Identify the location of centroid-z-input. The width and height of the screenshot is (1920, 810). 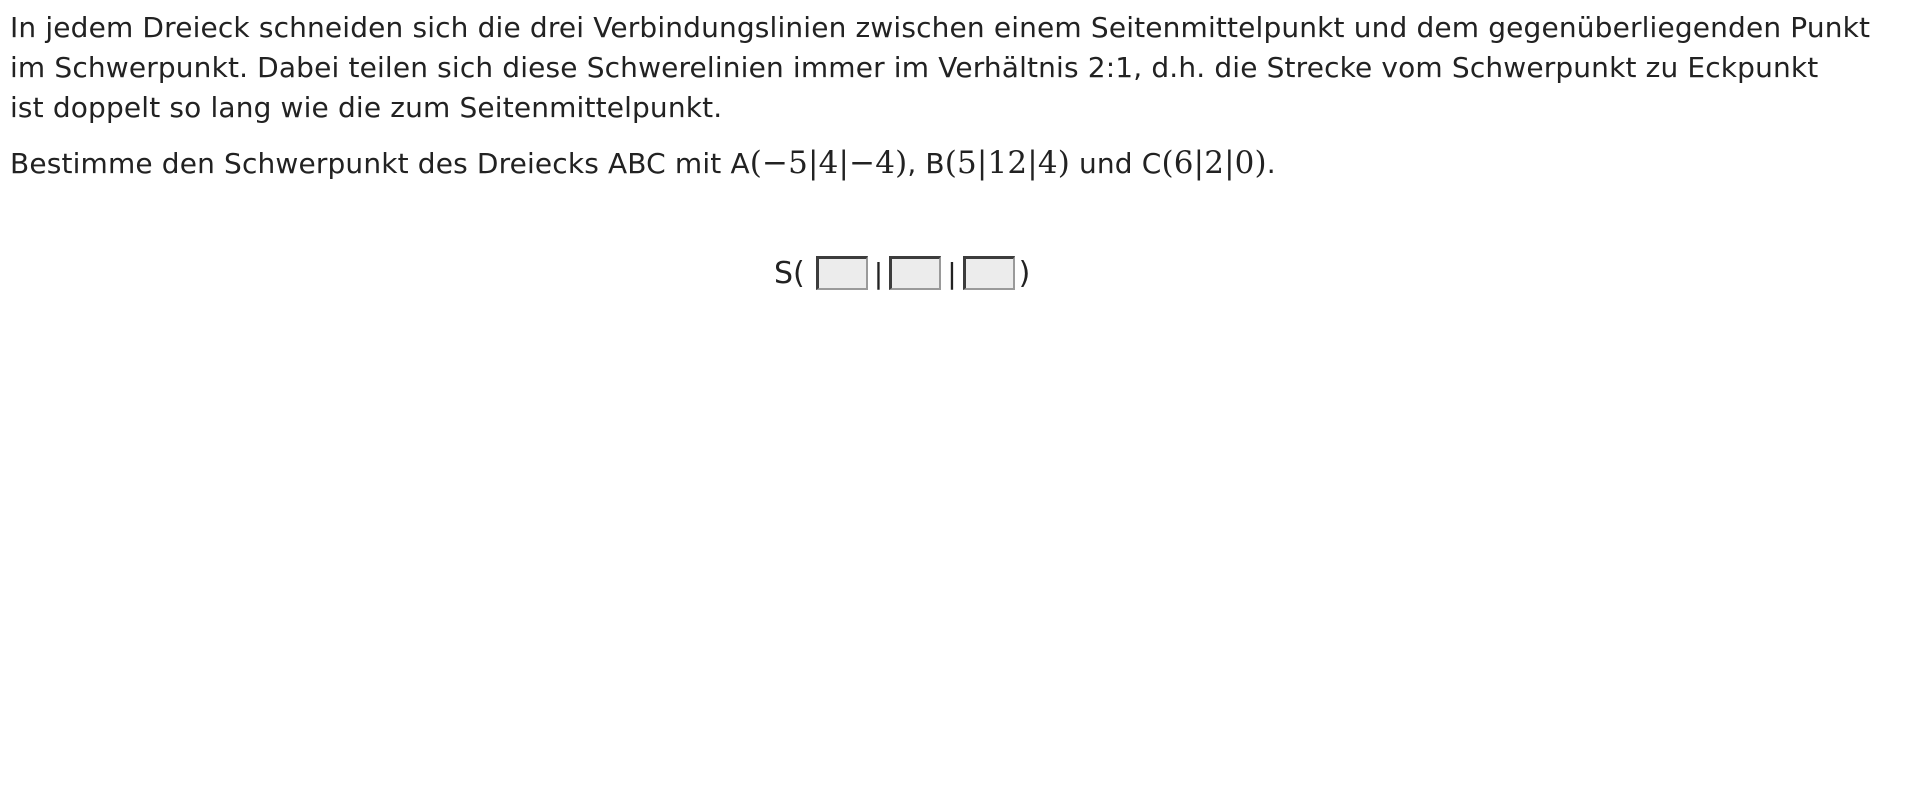
(988, 273).